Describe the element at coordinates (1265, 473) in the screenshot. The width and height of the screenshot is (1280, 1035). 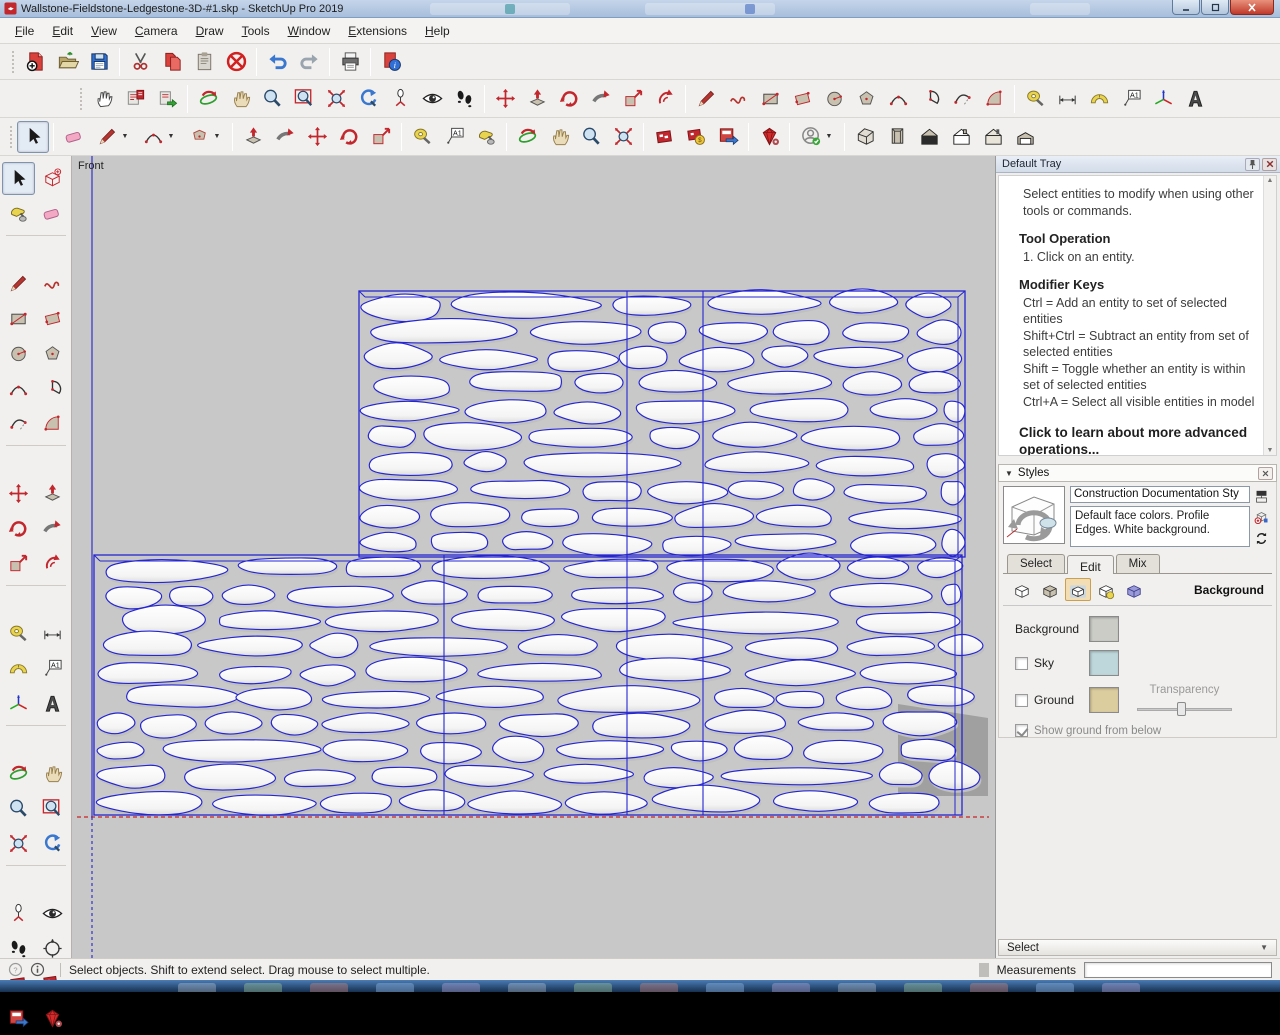
I see `styles-close-icon` at that location.